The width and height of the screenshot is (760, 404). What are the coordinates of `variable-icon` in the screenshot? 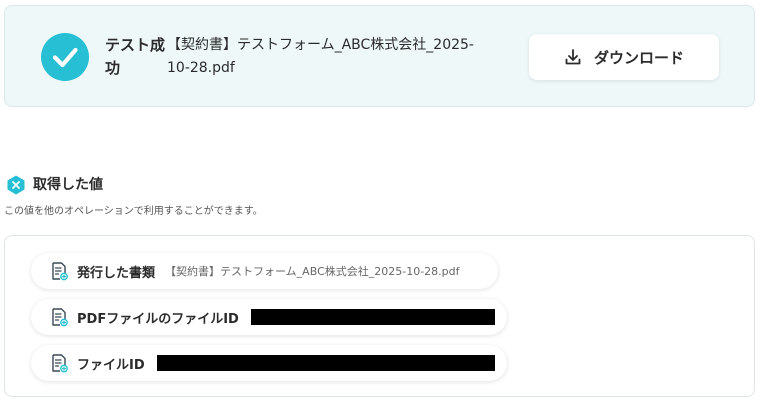 It's located at (16, 185).